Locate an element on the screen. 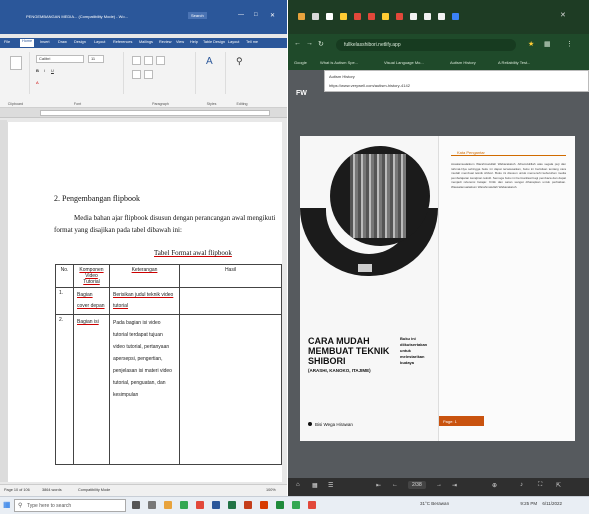 Image resolution: width=589 pixels, height=514 pixels. taskbar-search: ⚲ Type here to search is located at coordinates (70, 505).